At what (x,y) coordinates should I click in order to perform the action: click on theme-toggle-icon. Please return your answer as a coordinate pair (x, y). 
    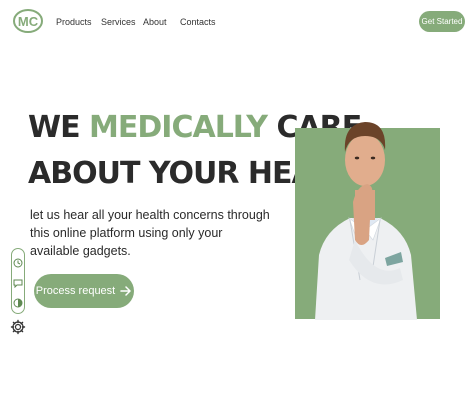
    Looking at the image, I should click on (18, 301).